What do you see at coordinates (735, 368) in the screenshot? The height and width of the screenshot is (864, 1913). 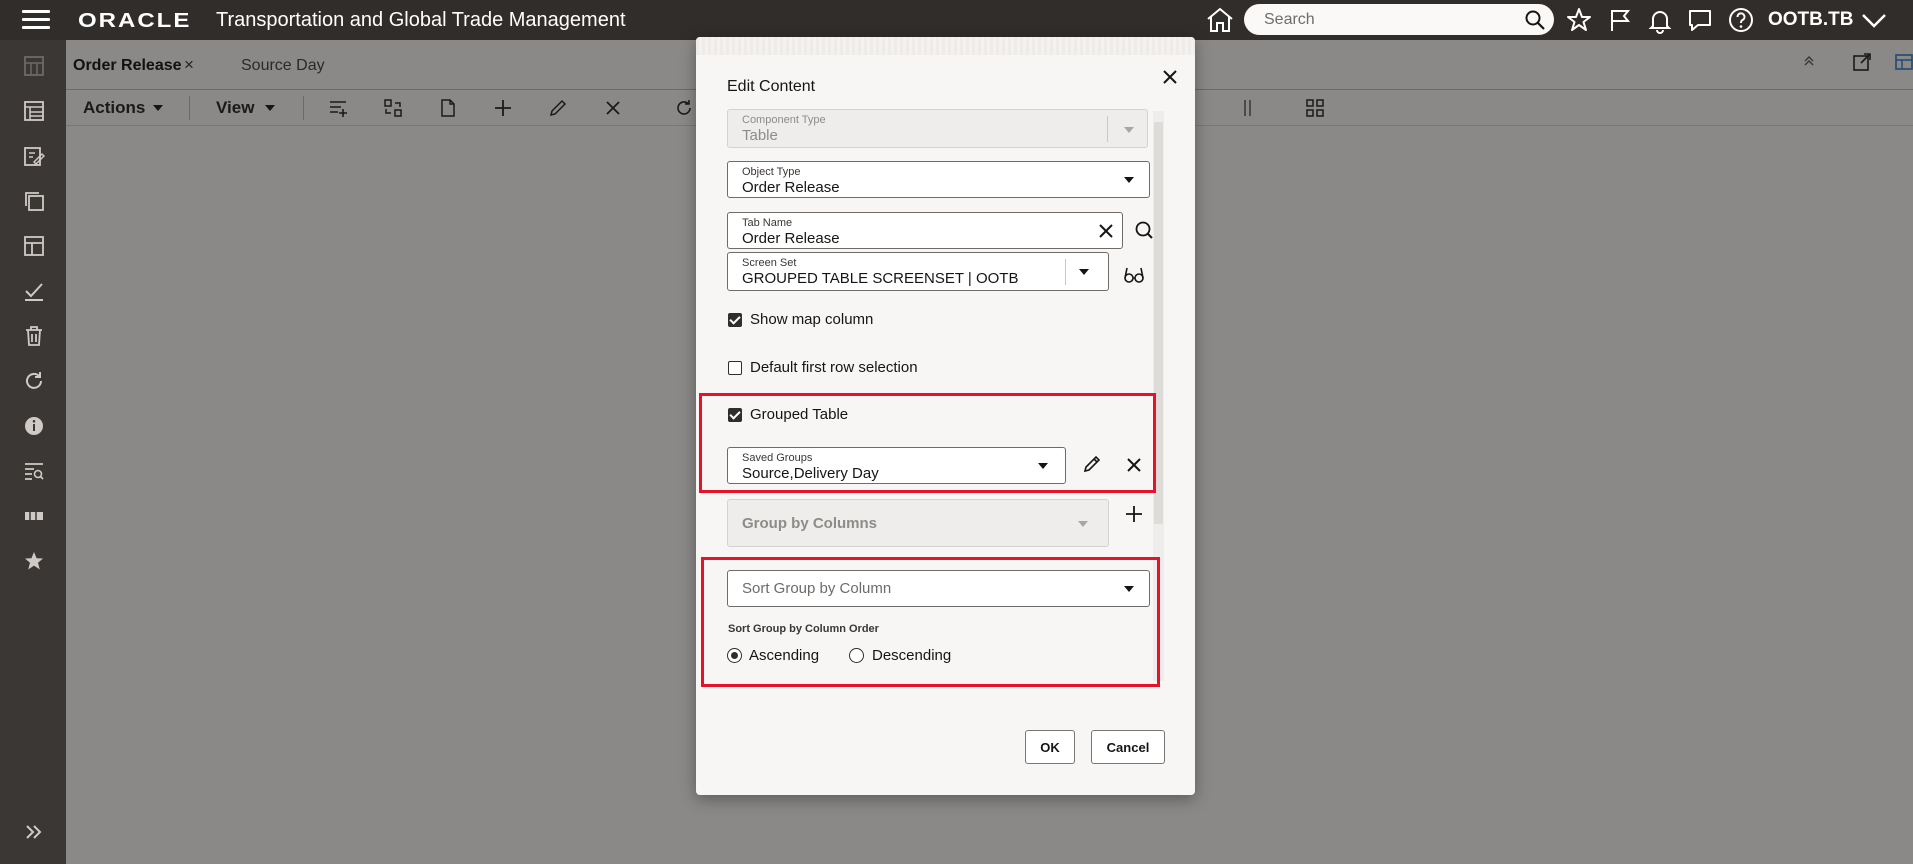 I see `default-first-row-checkbox` at bounding box center [735, 368].